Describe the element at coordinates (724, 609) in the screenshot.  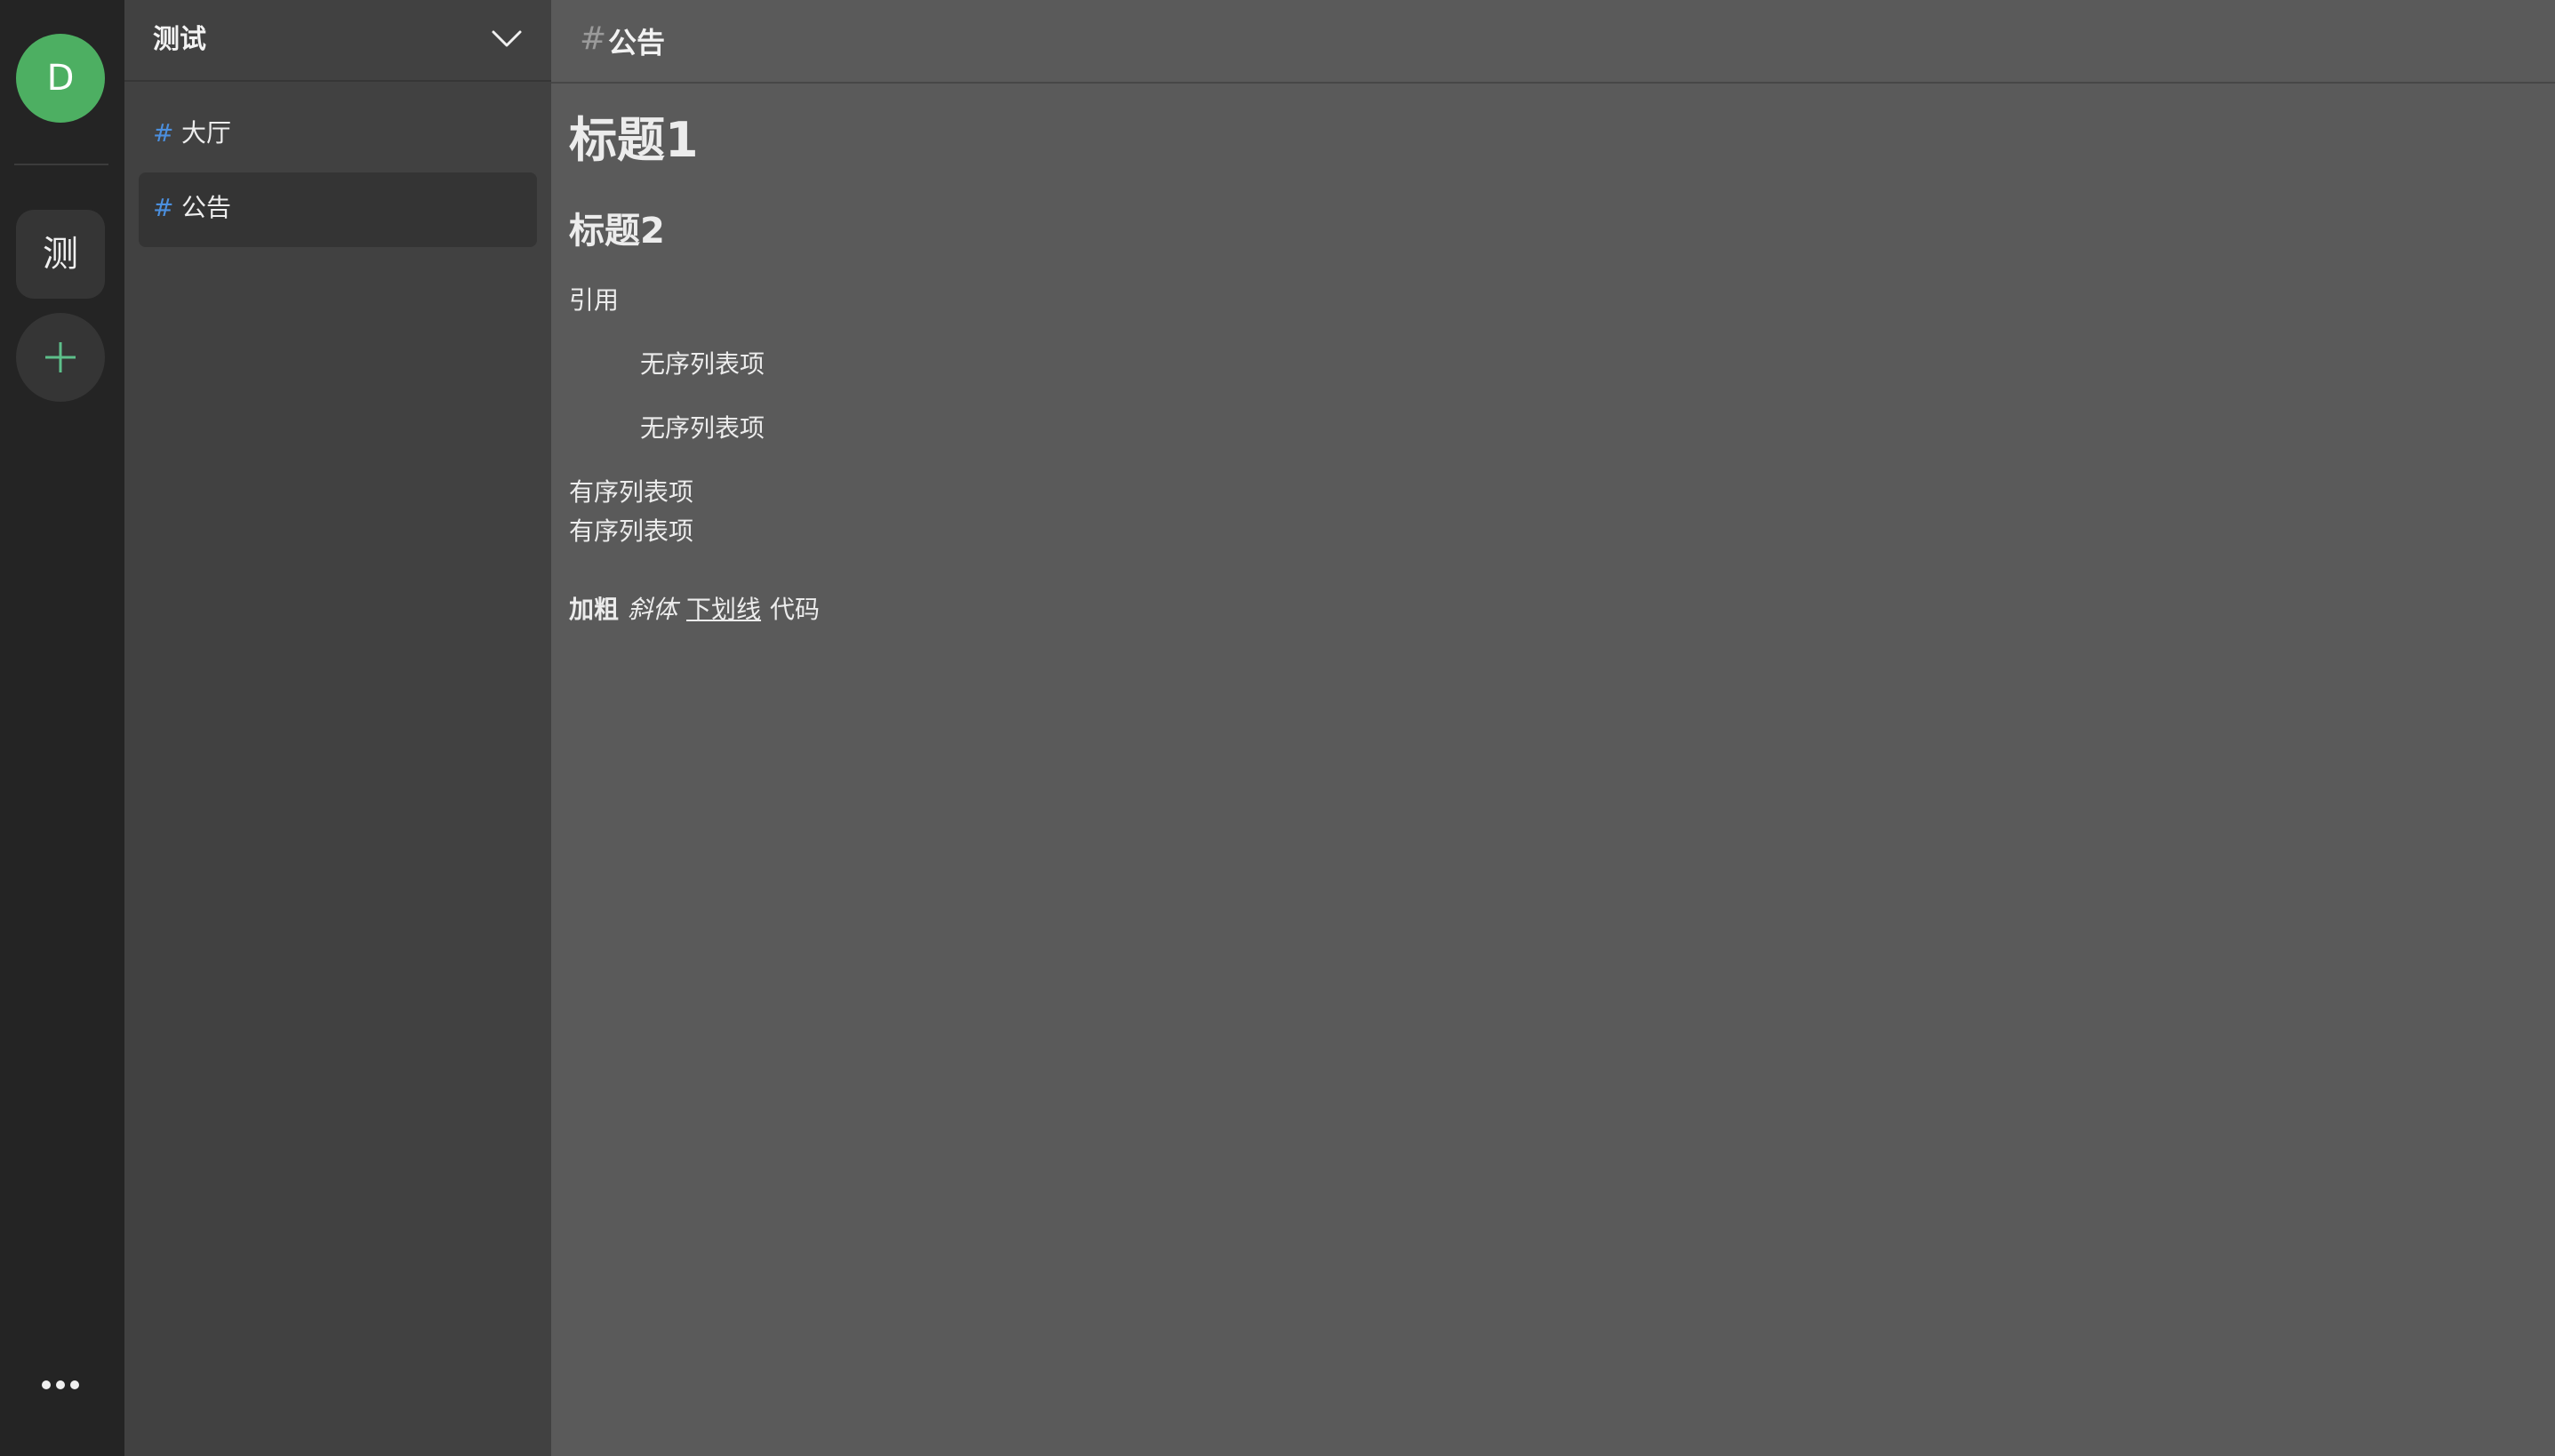
I see `underline-text: 下划线` at that location.